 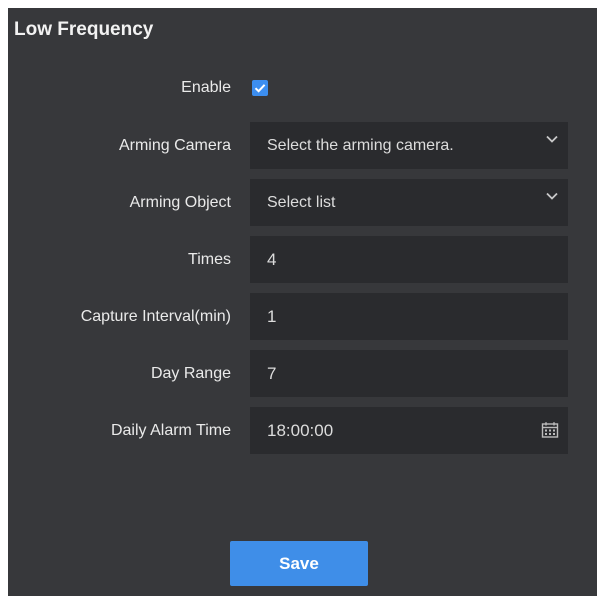 What do you see at coordinates (299, 563) in the screenshot?
I see `save-button: Save` at bounding box center [299, 563].